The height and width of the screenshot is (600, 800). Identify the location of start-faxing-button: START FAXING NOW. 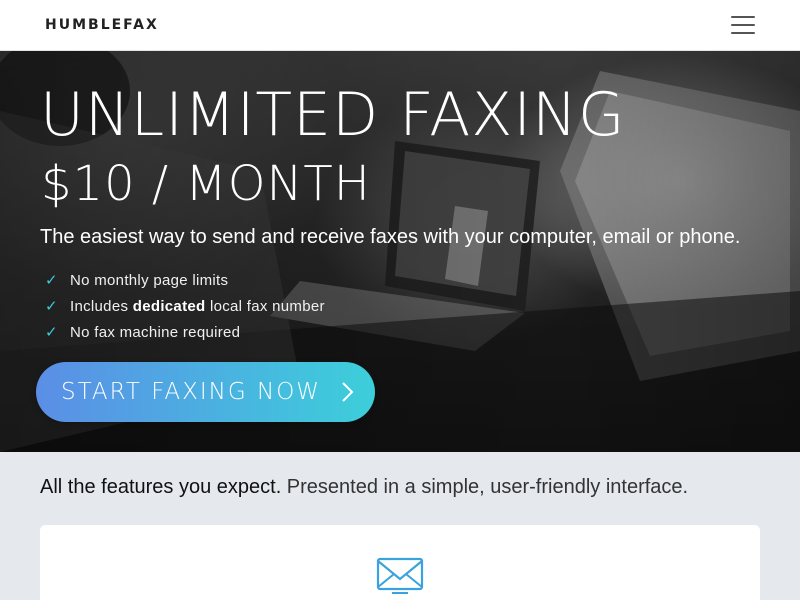
(205, 392).